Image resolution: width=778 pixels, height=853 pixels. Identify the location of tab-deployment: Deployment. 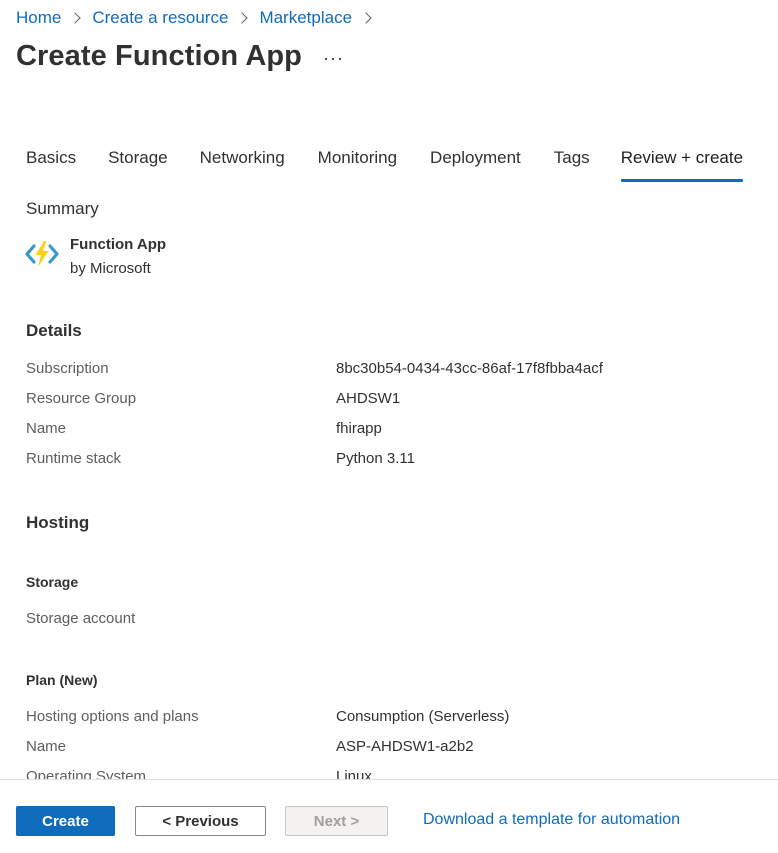
(475, 165).